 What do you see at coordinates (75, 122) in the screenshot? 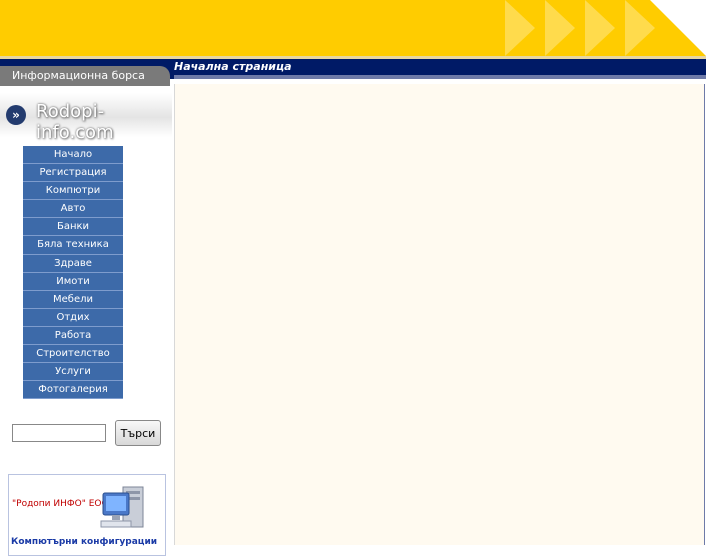
I see `logo-text: Rodopi-info.com` at bounding box center [75, 122].